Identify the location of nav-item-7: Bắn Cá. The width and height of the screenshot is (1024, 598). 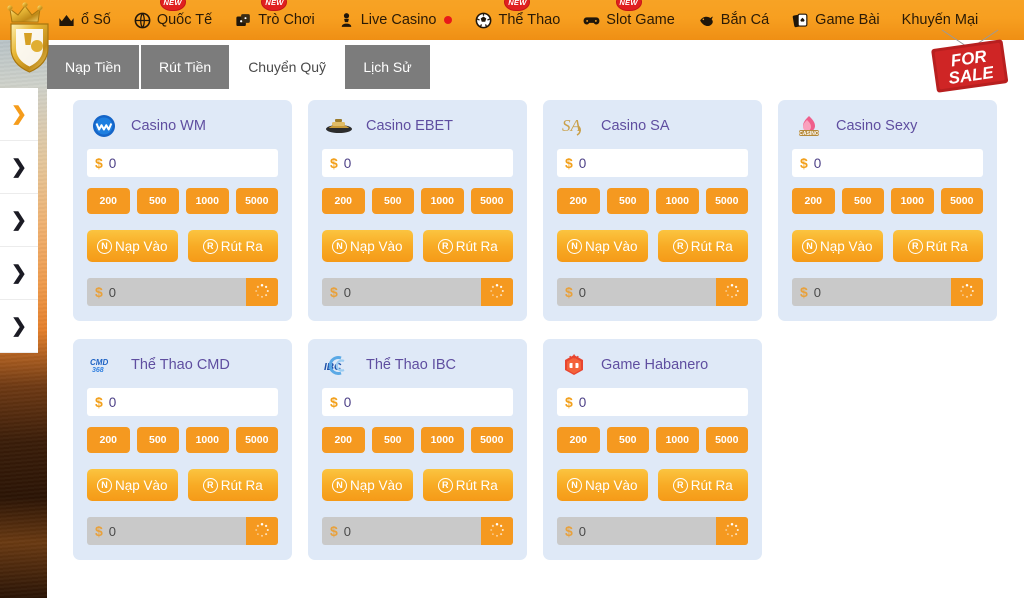
(733, 20).